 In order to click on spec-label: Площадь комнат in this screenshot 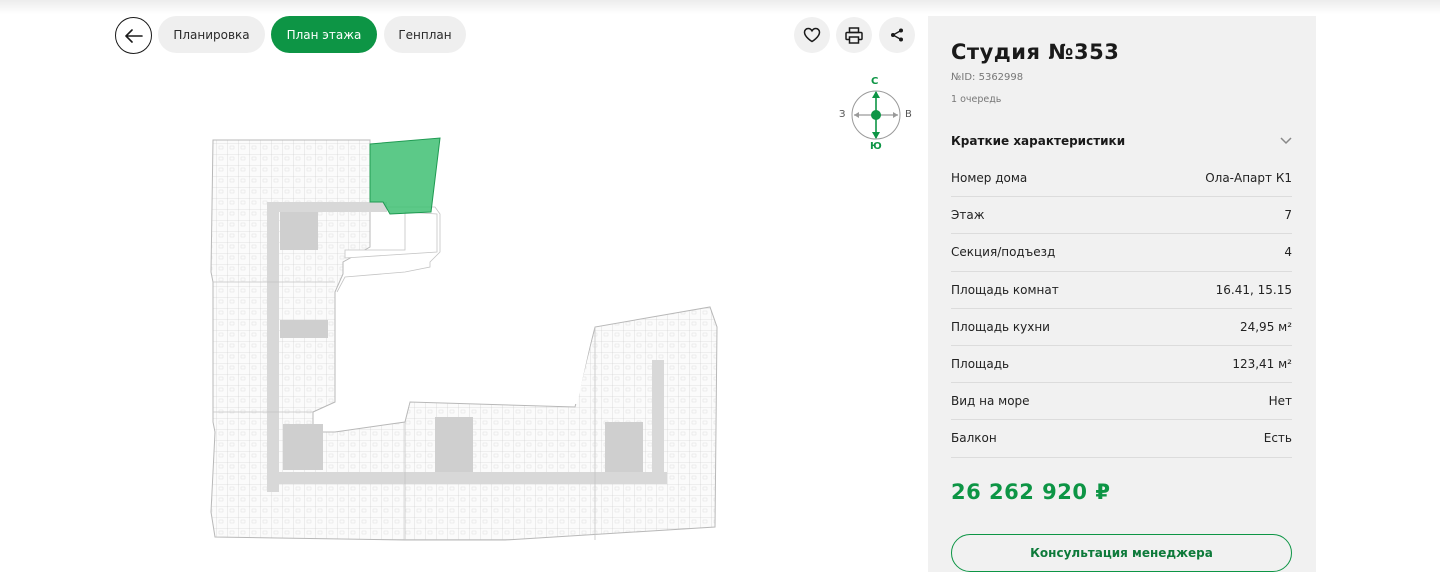, I will do `click(1005, 289)`.